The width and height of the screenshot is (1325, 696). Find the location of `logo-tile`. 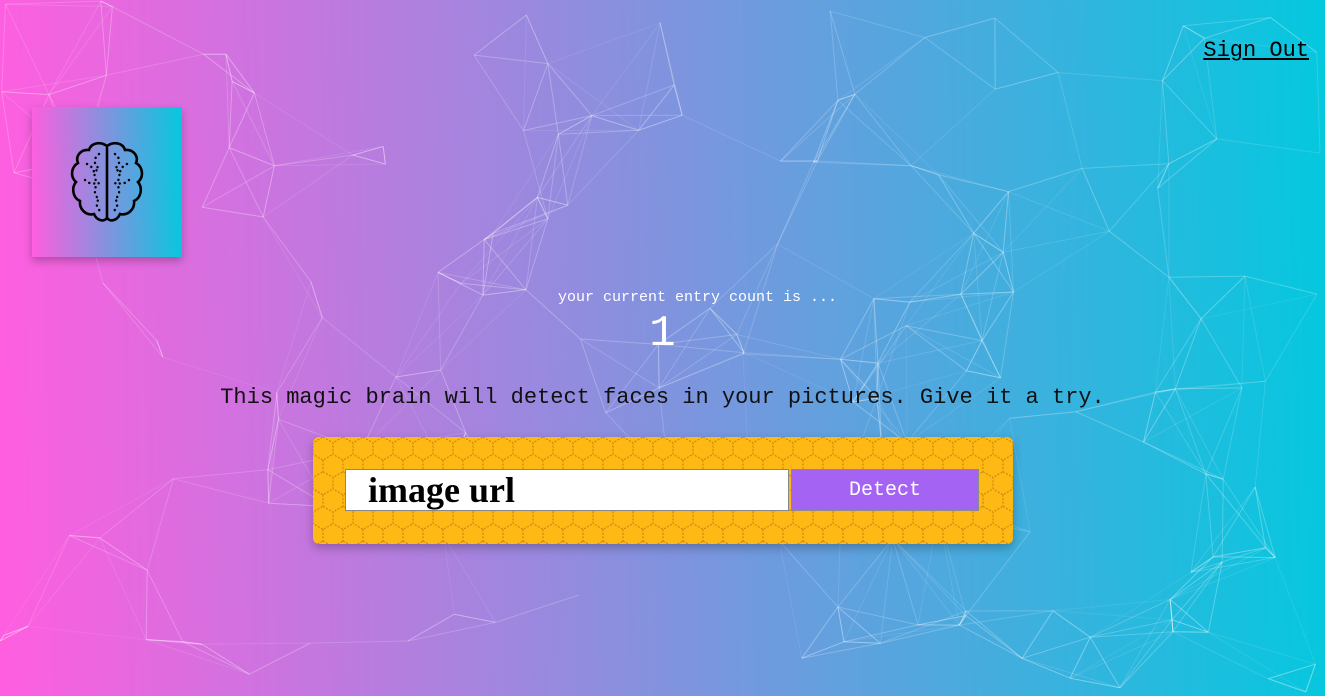

logo-tile is located at coordinates (107, 182).